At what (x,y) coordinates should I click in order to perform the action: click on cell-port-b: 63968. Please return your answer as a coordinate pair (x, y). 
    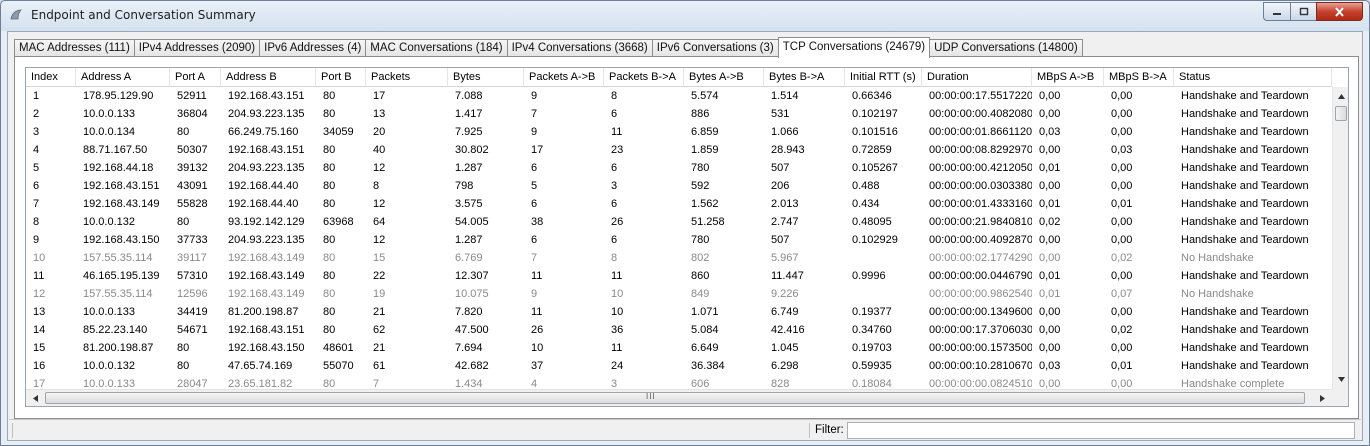
    Looking at the image, I should click on (338, 222).